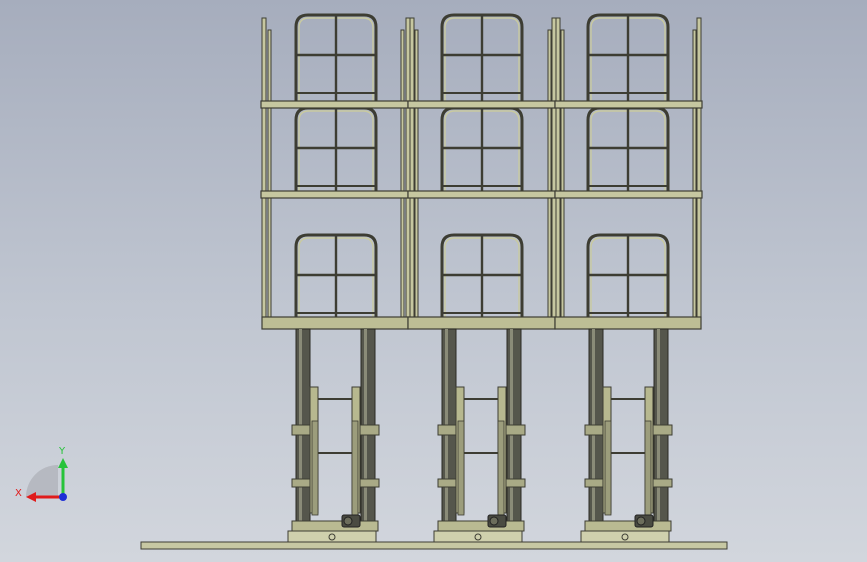 The width and height of the screenshot is (867, 562). I want to click on orientation-triad: Y X, so click(41, 474).